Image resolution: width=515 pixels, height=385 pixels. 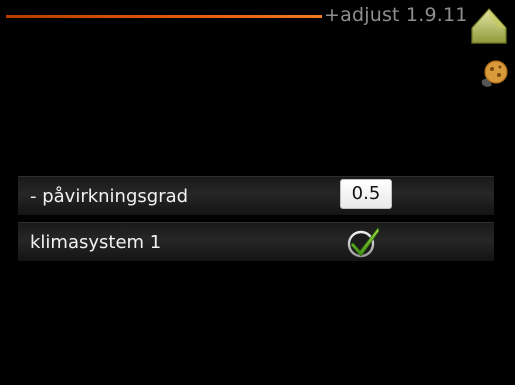 What do you see at coordinates (366, 194) in the screenshot?
I see `influence-degree-value: 0.5` at bounding box center [366, 194].